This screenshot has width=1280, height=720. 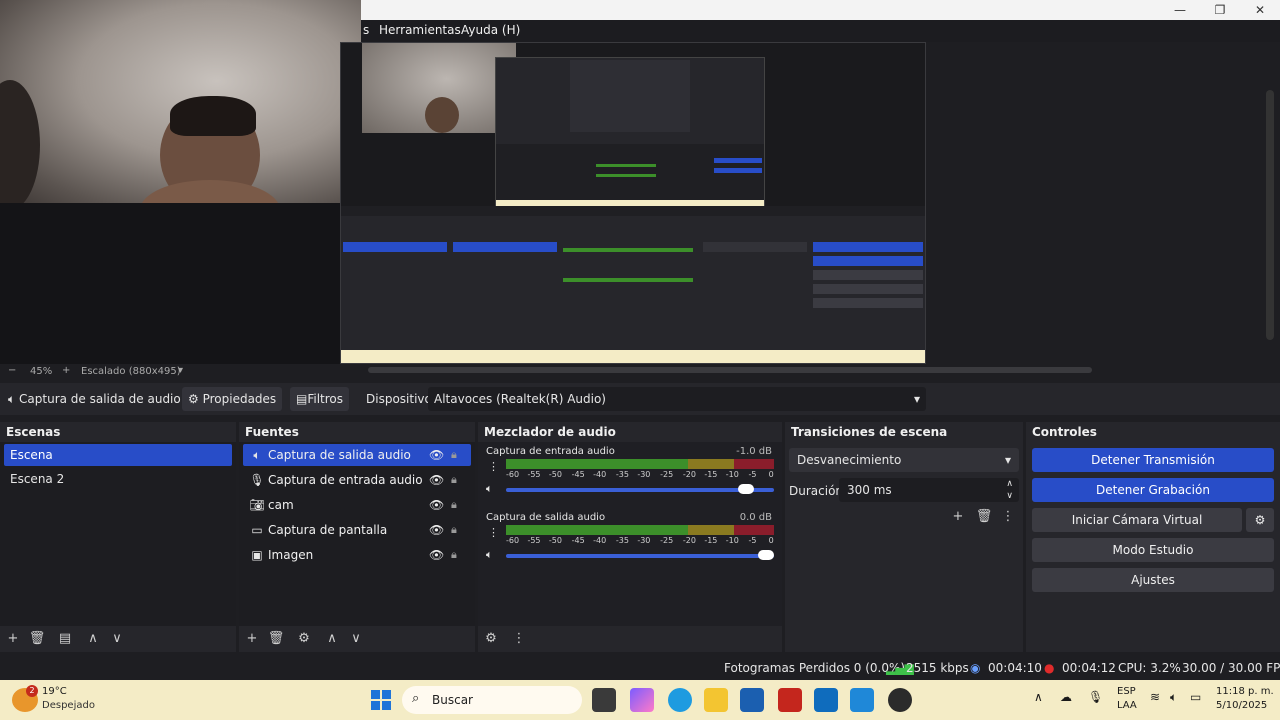 I want to click on source-item: 📷︎ cam 👁︎ 🔒︎, so click(x=357, y=505).